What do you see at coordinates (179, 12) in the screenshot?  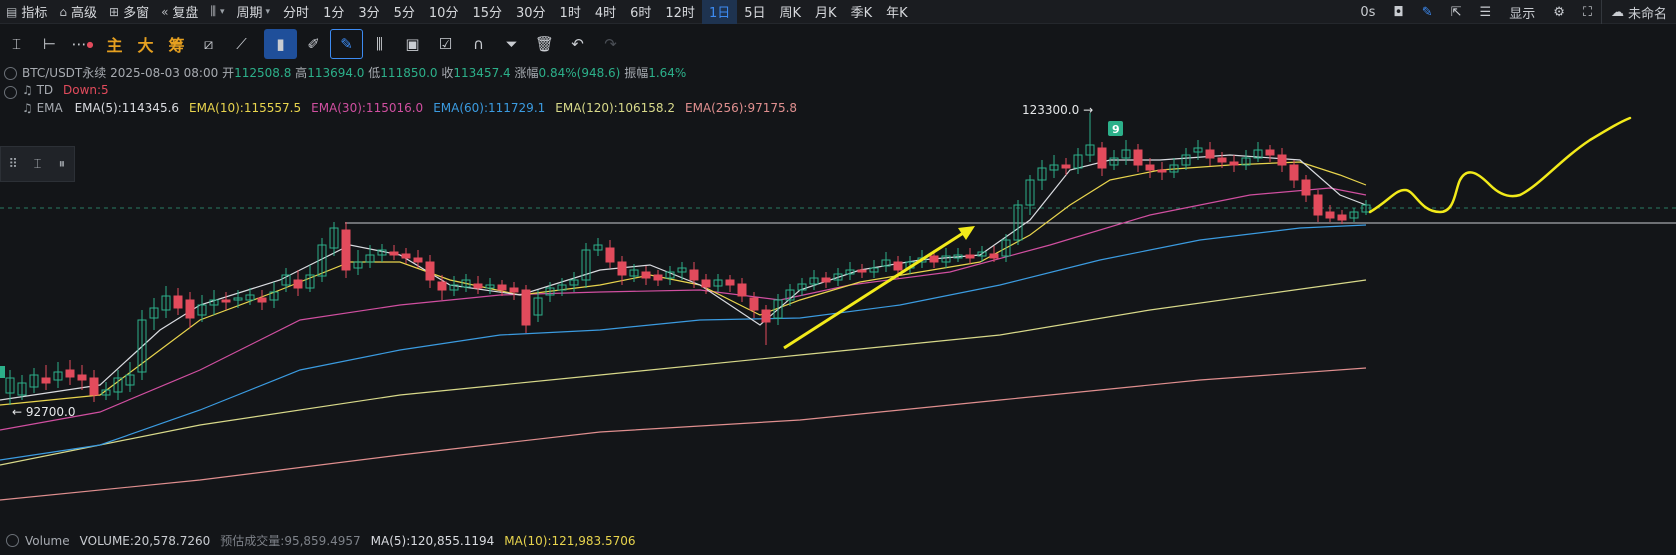 I see `replay-button: «复盘` at bounding box center [179, 12].